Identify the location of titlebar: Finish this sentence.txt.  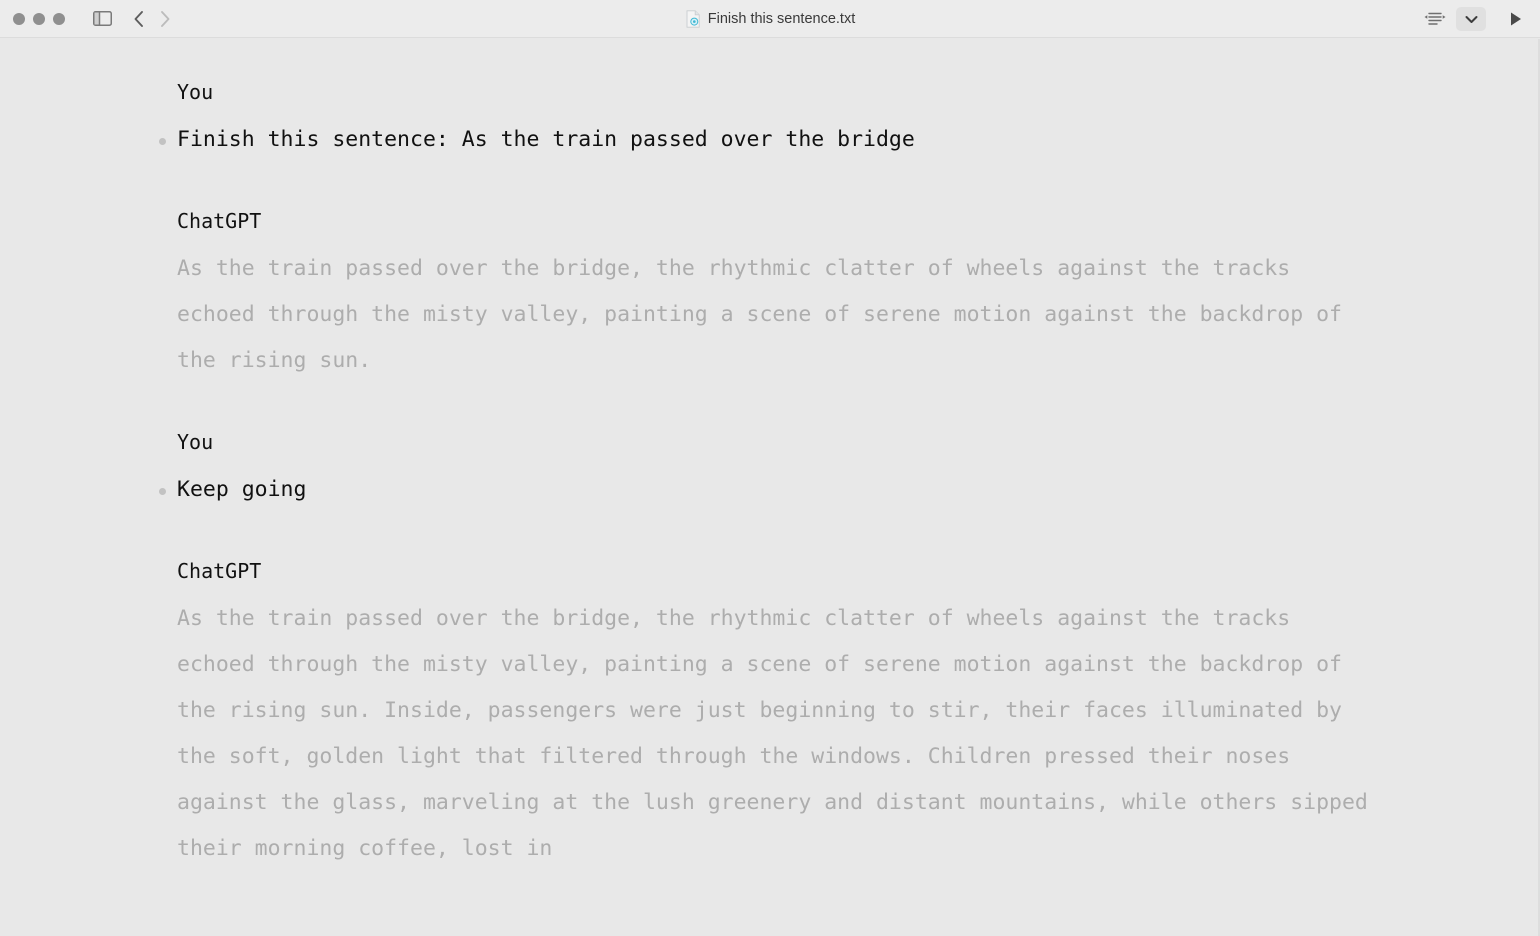
(770, 19).